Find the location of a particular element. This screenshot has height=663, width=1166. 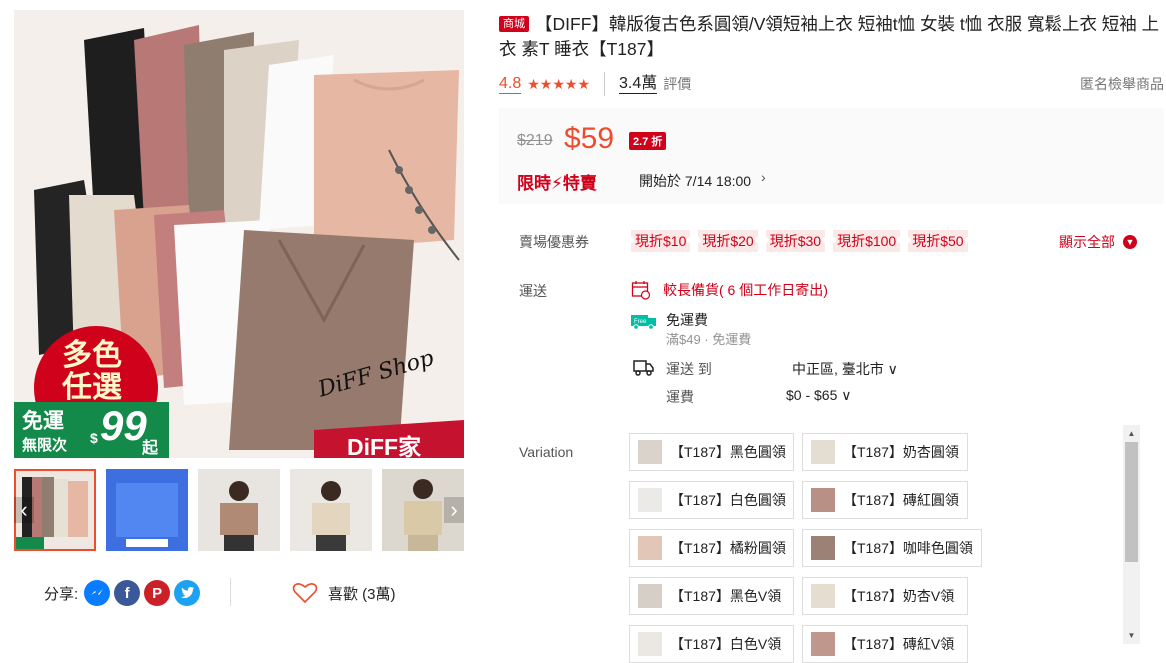

voucher-list: 現折$10 現折$20 現折$30 現折$100 現折$50 is located at coordinates (799, 241).